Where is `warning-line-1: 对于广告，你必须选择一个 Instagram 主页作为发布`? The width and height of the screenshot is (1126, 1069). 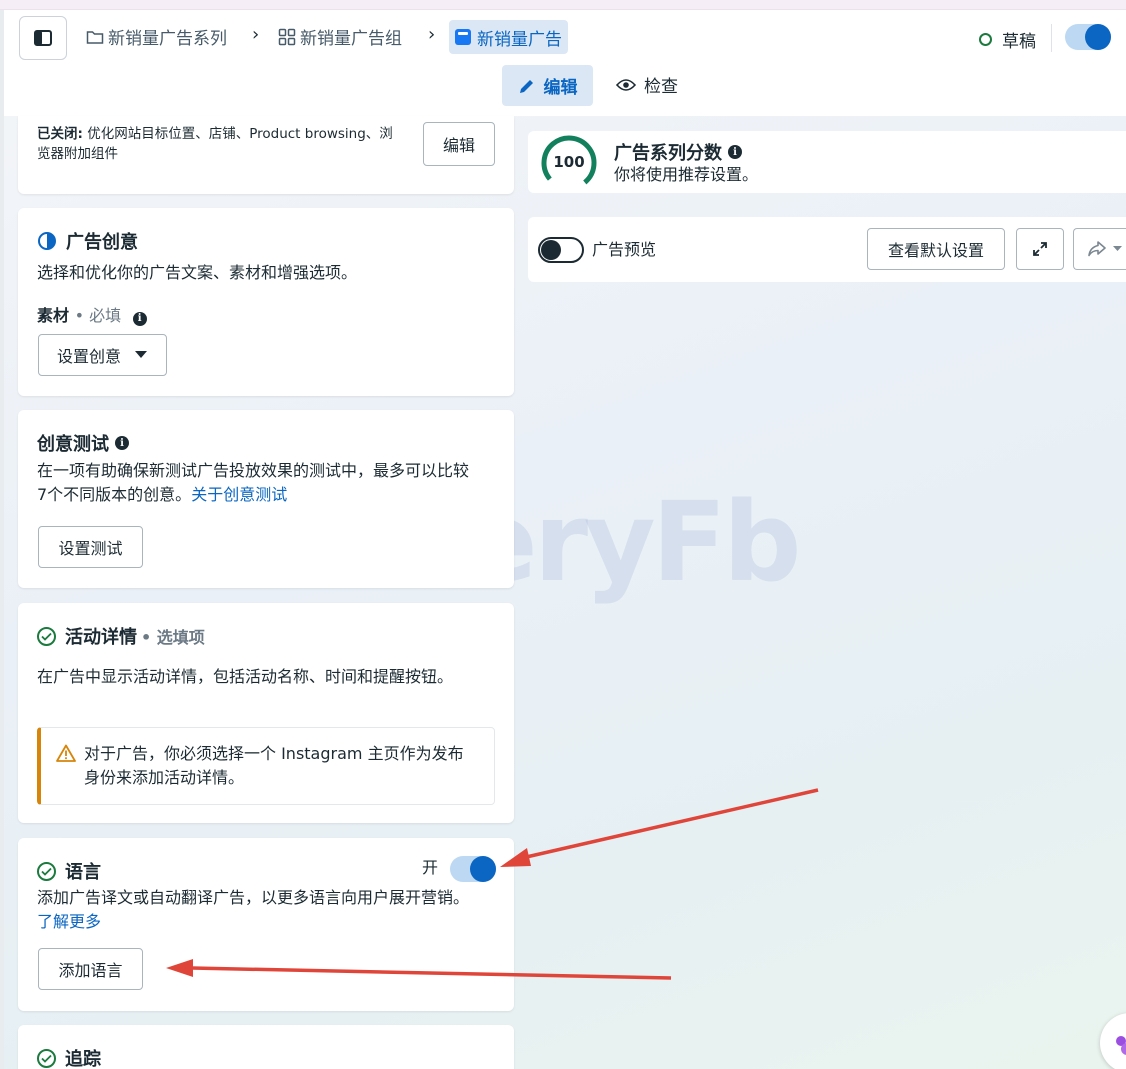
warning-line-1: 对于广告，你必须选择一个 Instagram 主页作为发布 is located at coordinates (274, 753).